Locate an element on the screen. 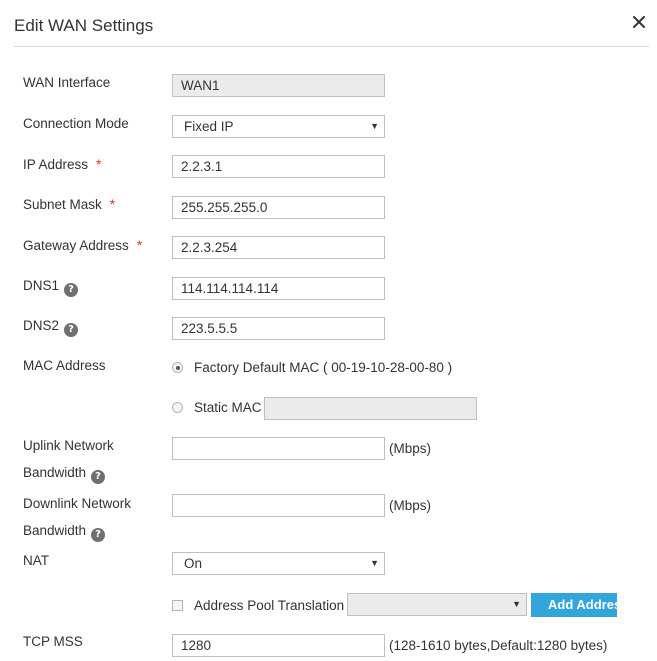 The height and width of the screenshot is (661, 657). factory-default-mac-radio is located at coordinates (177, 367).